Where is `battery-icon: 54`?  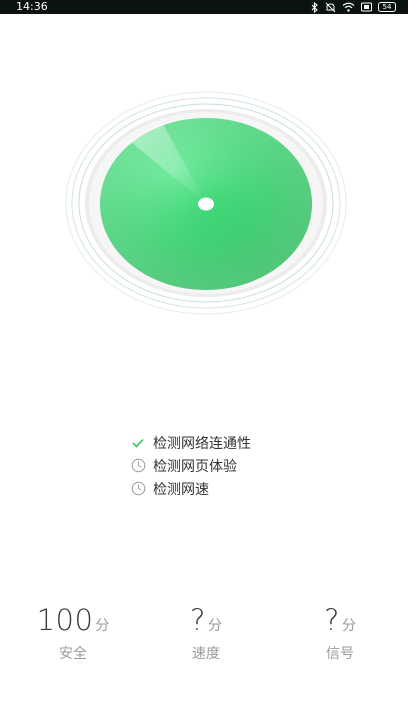 battery-icon: 54 is located at coordinates (387, 7).